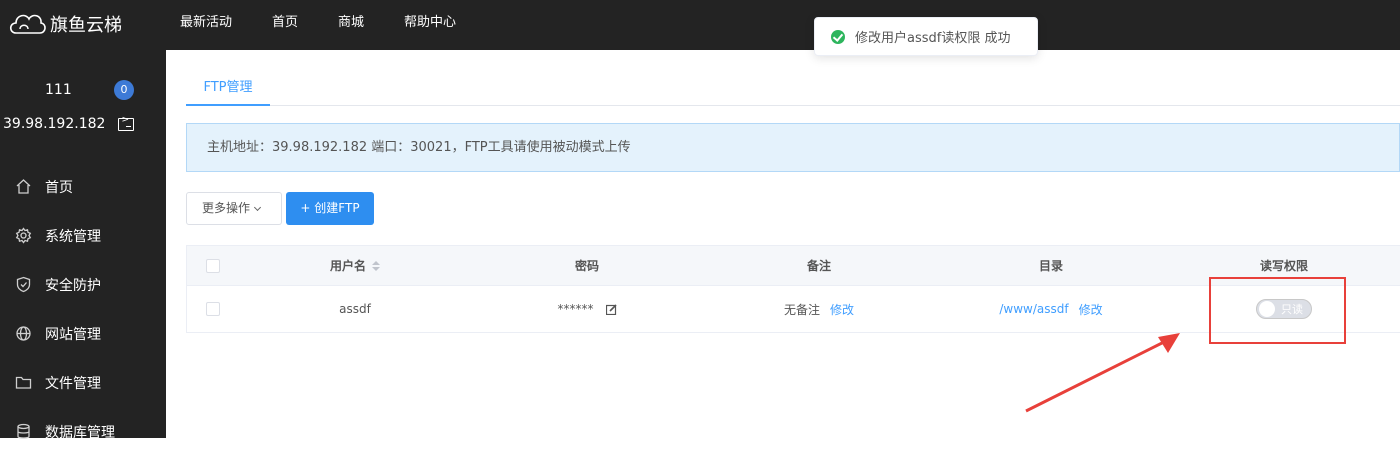 This screenshot has width=1400, height=456. Describe the element at coordinates (838, 36) in the screenshot. I see `success-icon` at that location.